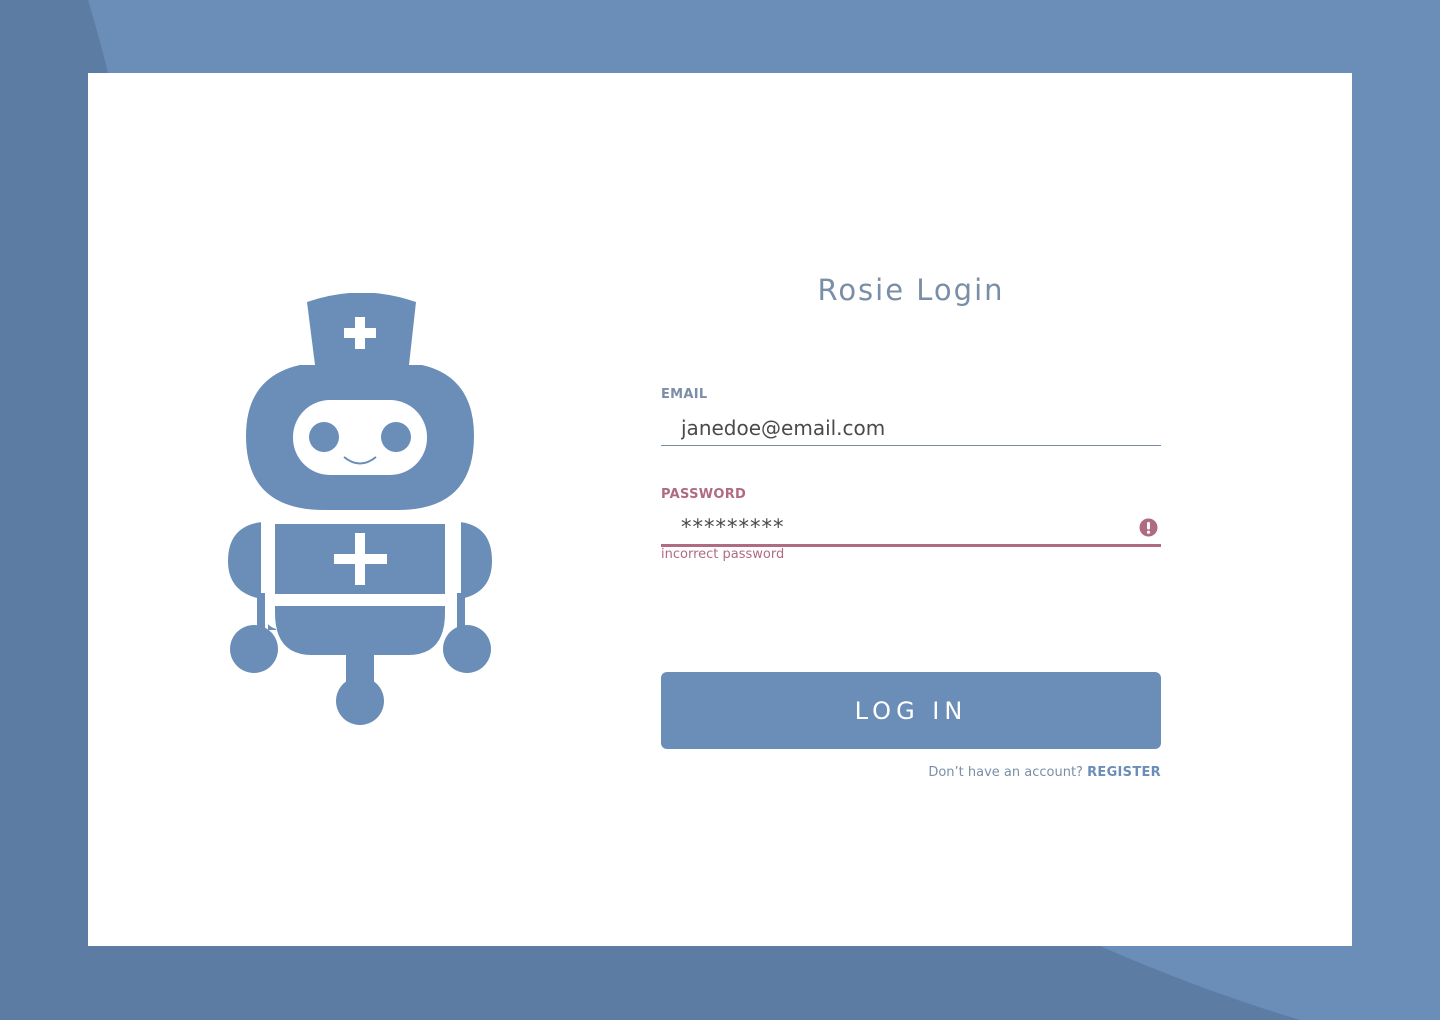 This screenshot has width=1440, height=1020. Describe the element at coordinates (911, 528) in the screenshot. I see `password-field` at that location.